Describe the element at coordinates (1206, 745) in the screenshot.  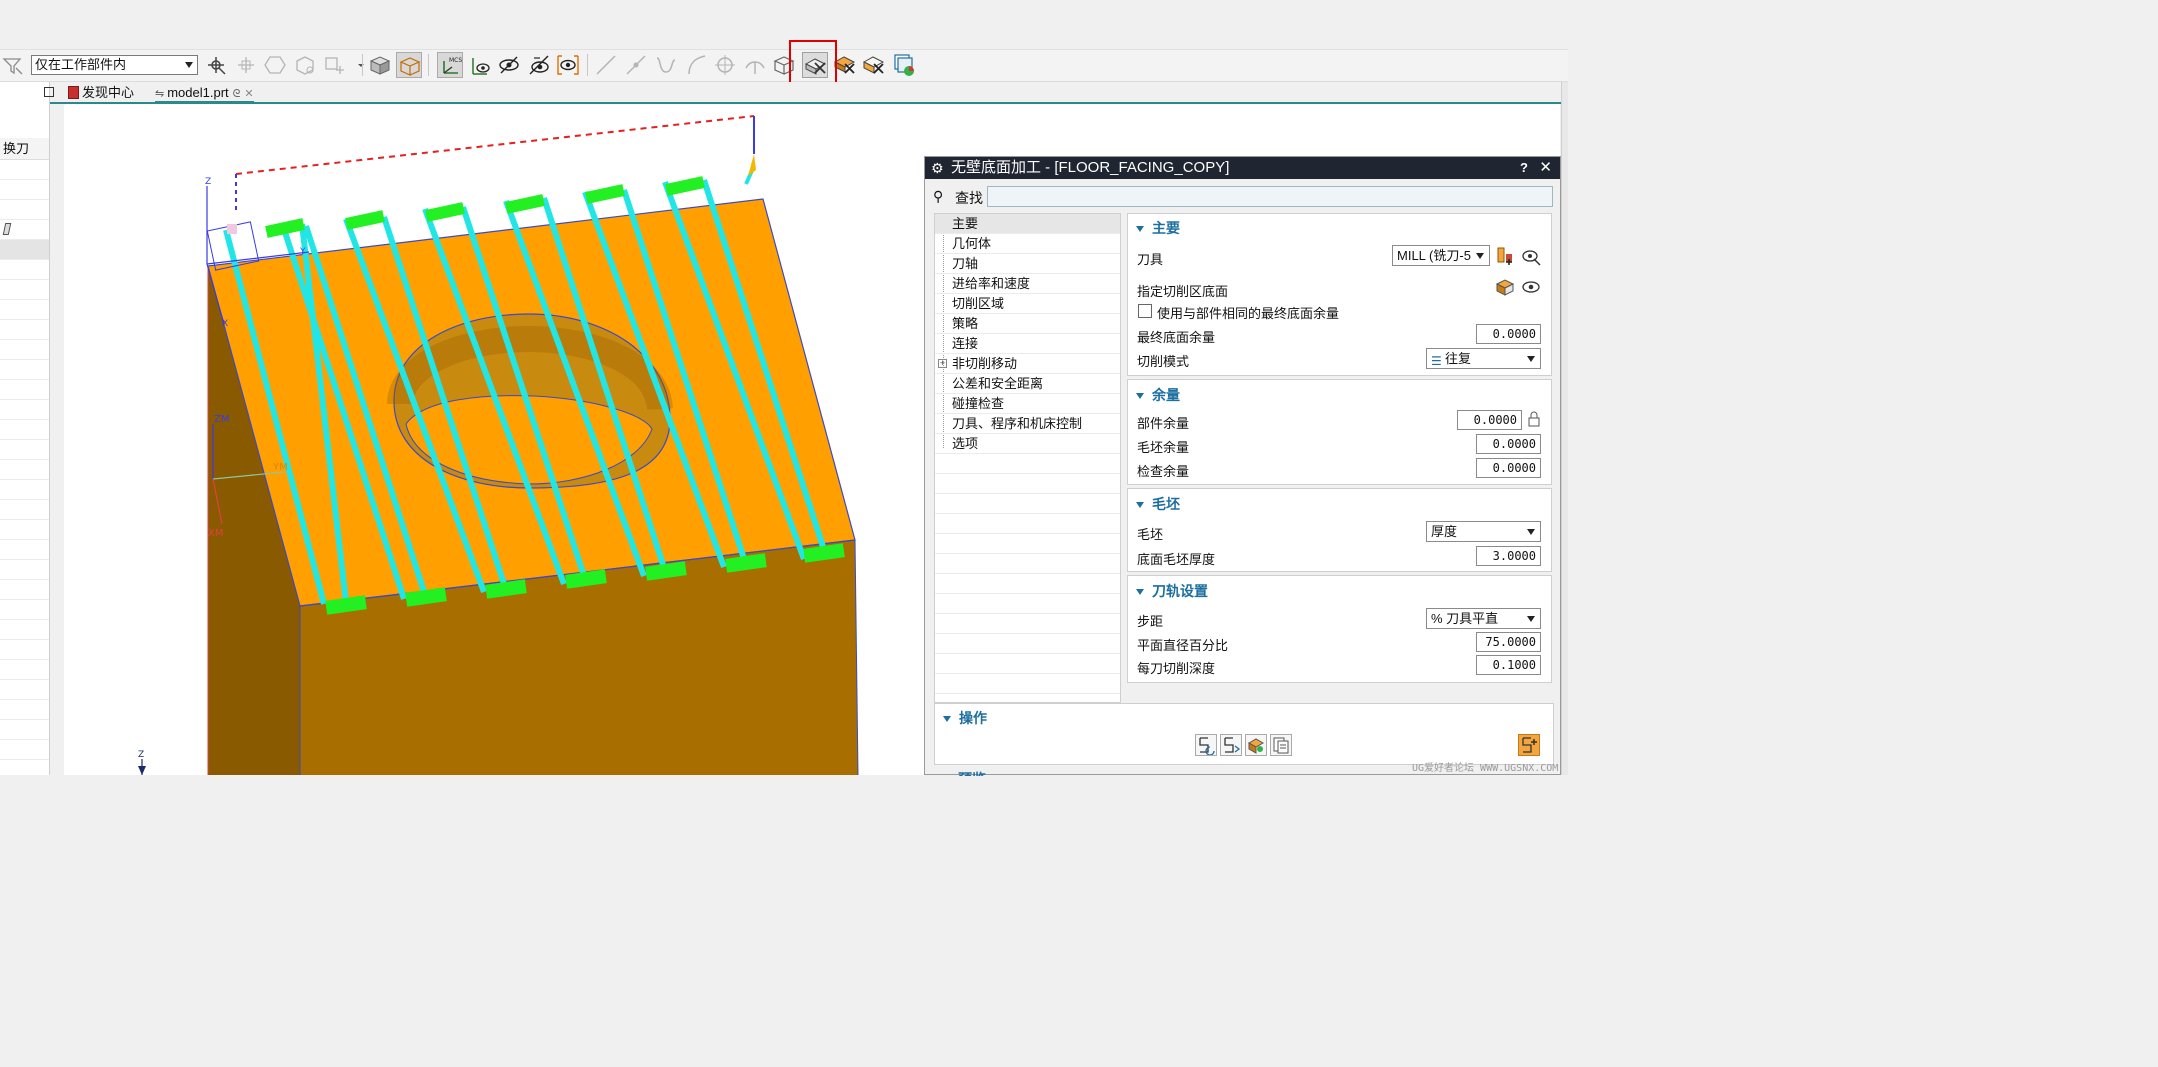
I see `generate-button` at that location.